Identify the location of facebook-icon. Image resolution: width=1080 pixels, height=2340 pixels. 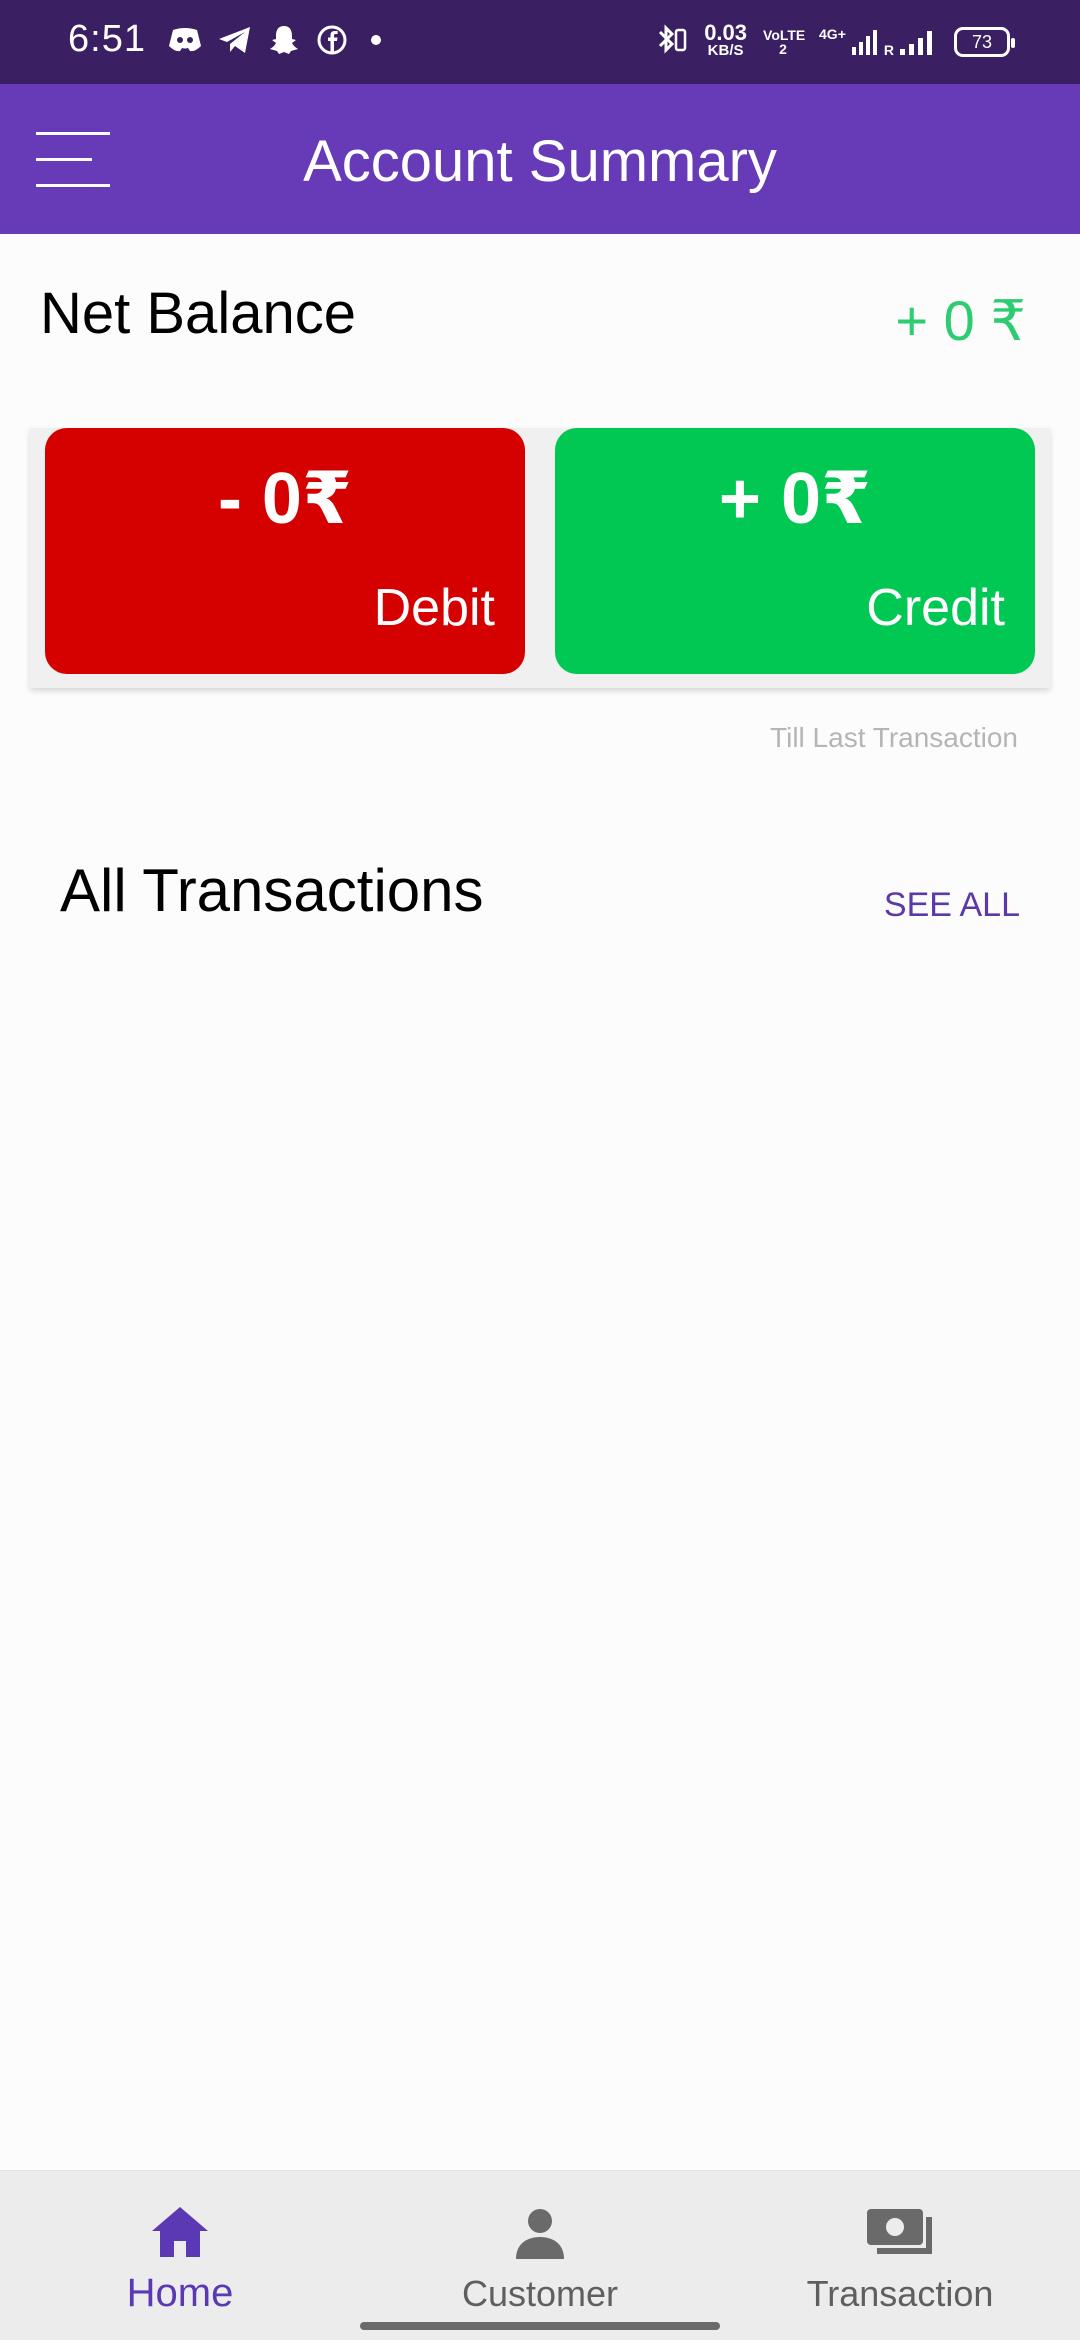
(332, 42).